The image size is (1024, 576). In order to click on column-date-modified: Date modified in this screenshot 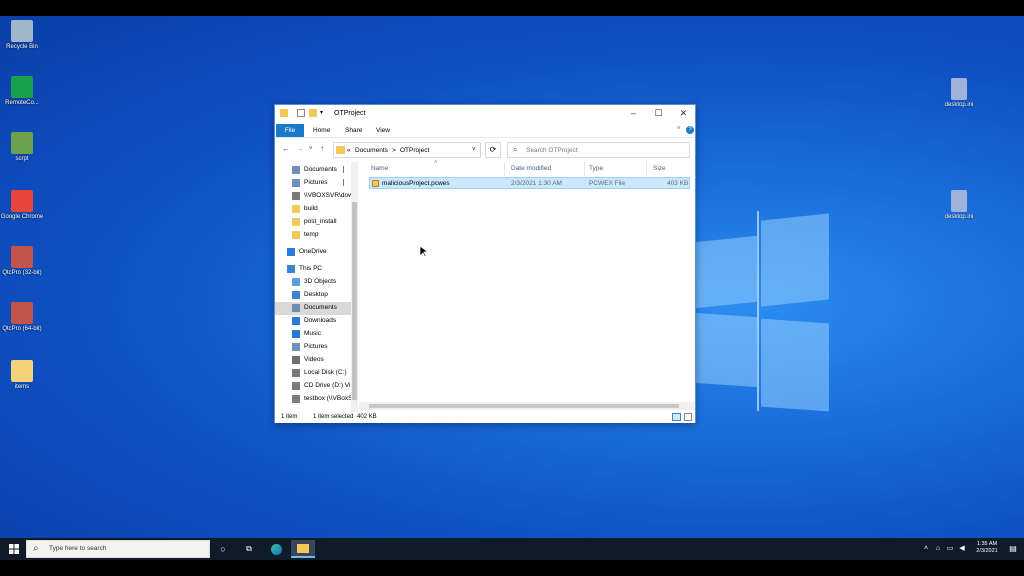, I will do `click(531, 169)`.